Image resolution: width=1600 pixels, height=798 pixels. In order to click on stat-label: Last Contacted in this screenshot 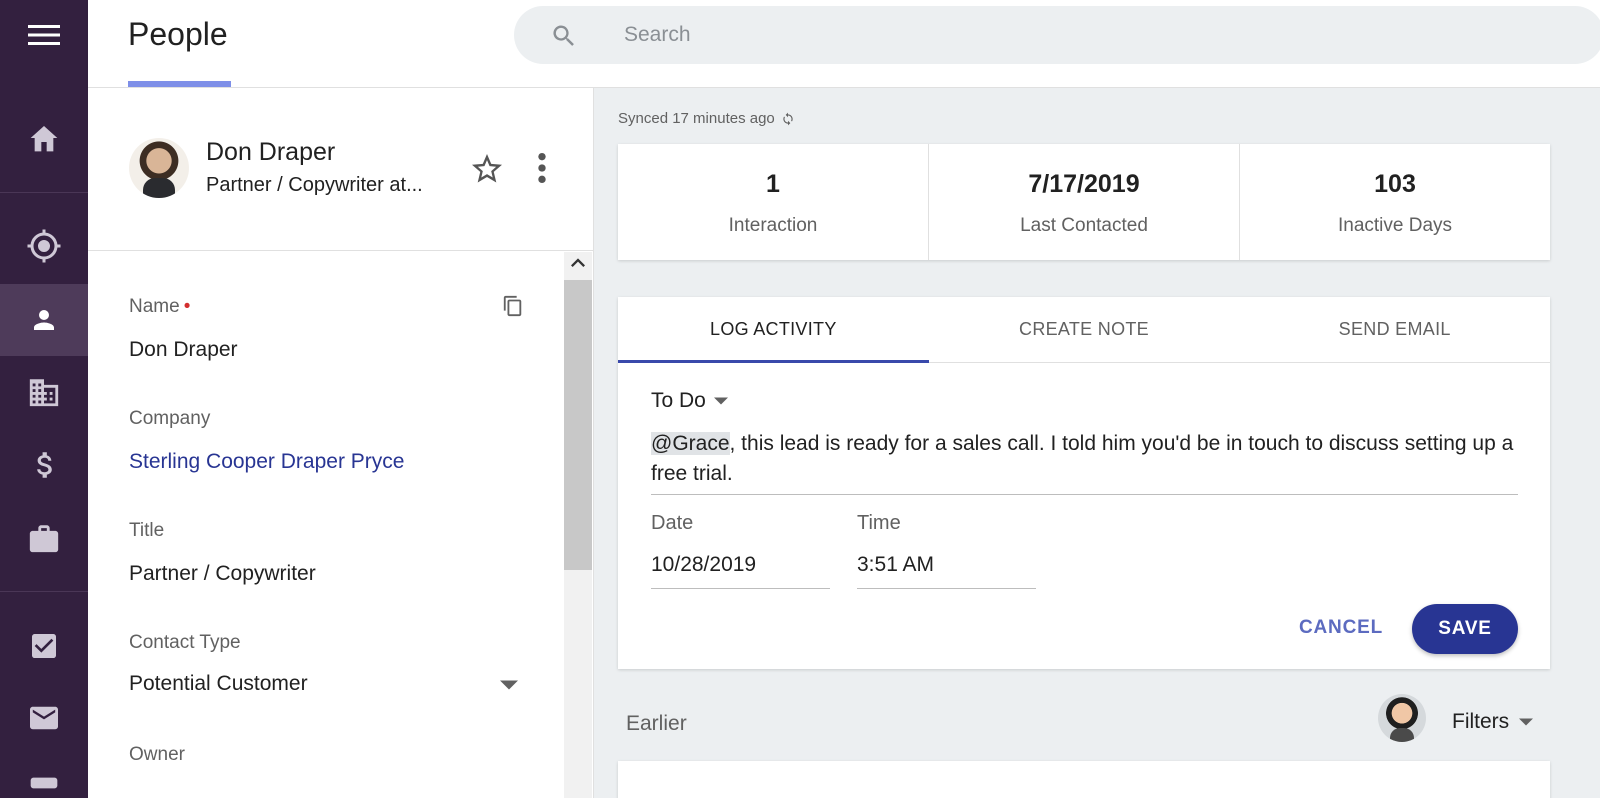, I will do `click(1084, 225)`.